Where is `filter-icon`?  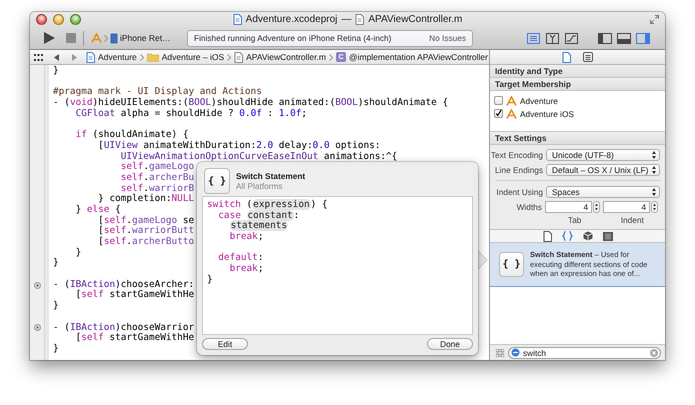 filter-icon is located at coordinates (515, 352).